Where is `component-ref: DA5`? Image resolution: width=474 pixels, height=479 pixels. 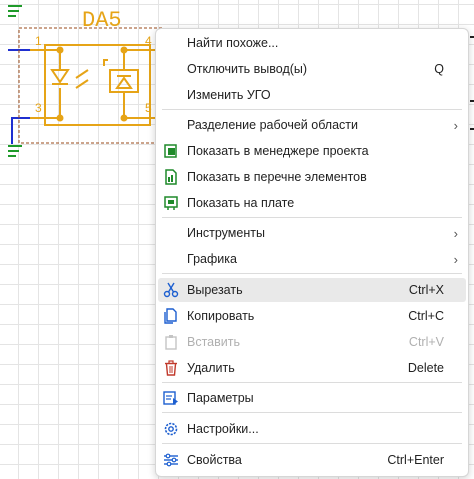 component-ref: DA5 is located at coordinates (102, 20).